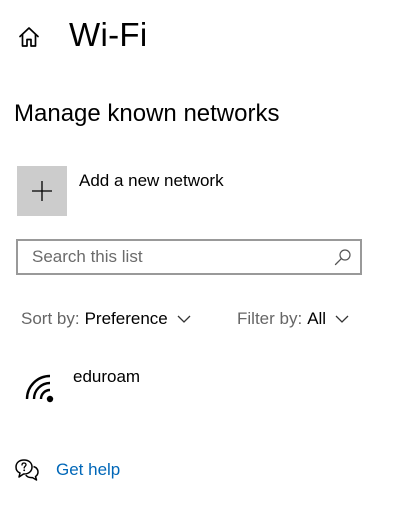 The image size is (413, 524). I want to click on network-item-eduroam: eduroam, so click(188, 387).